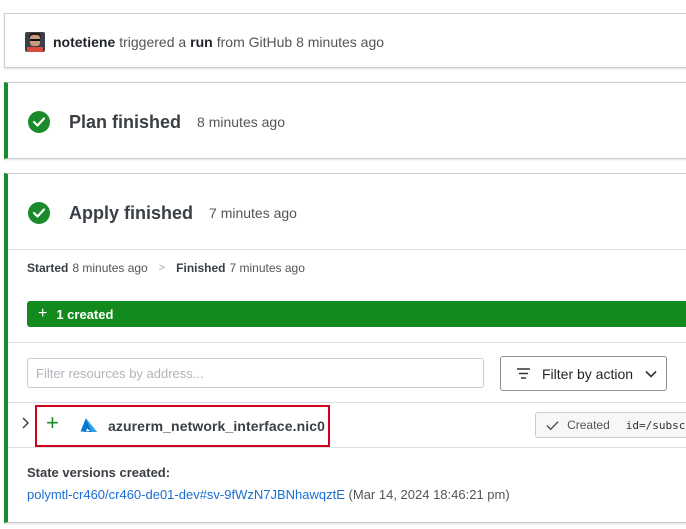 The width and height of the screenshot is (686, 529). What do you see at coordinates (651, 374) in the screenshot?
I see `chevron-down-icon` at bounding box center [651, 374].